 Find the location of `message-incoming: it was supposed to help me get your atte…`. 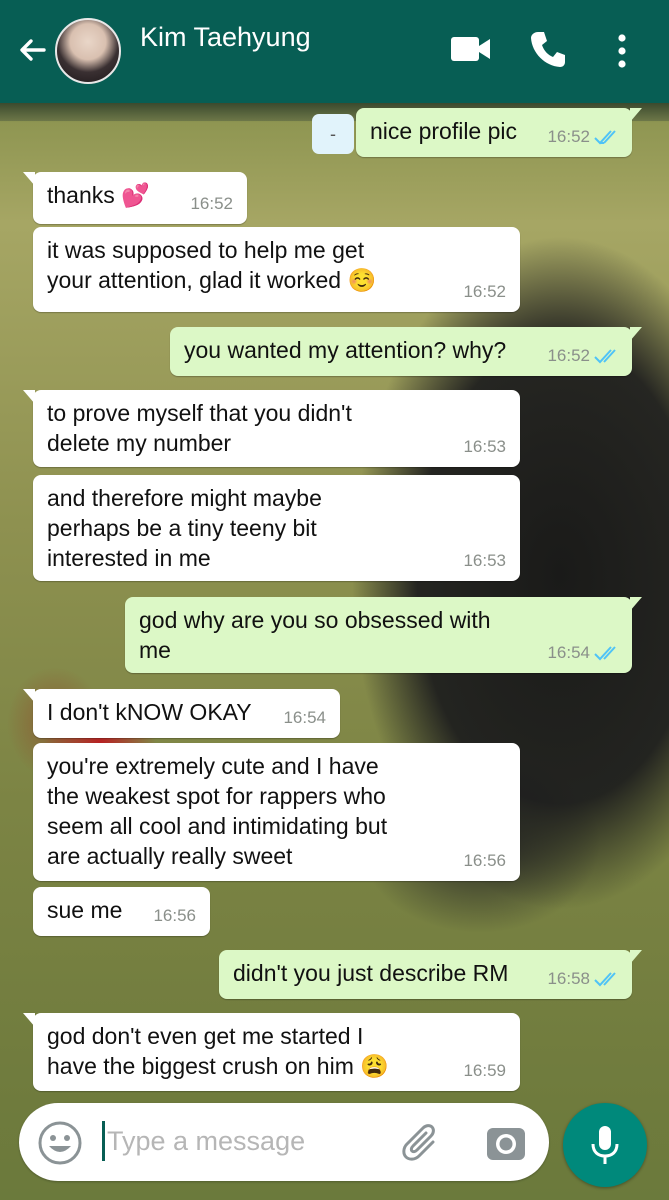

message-incoming: it was supposed to help me get your atte… is located at coordinates (276, 269).